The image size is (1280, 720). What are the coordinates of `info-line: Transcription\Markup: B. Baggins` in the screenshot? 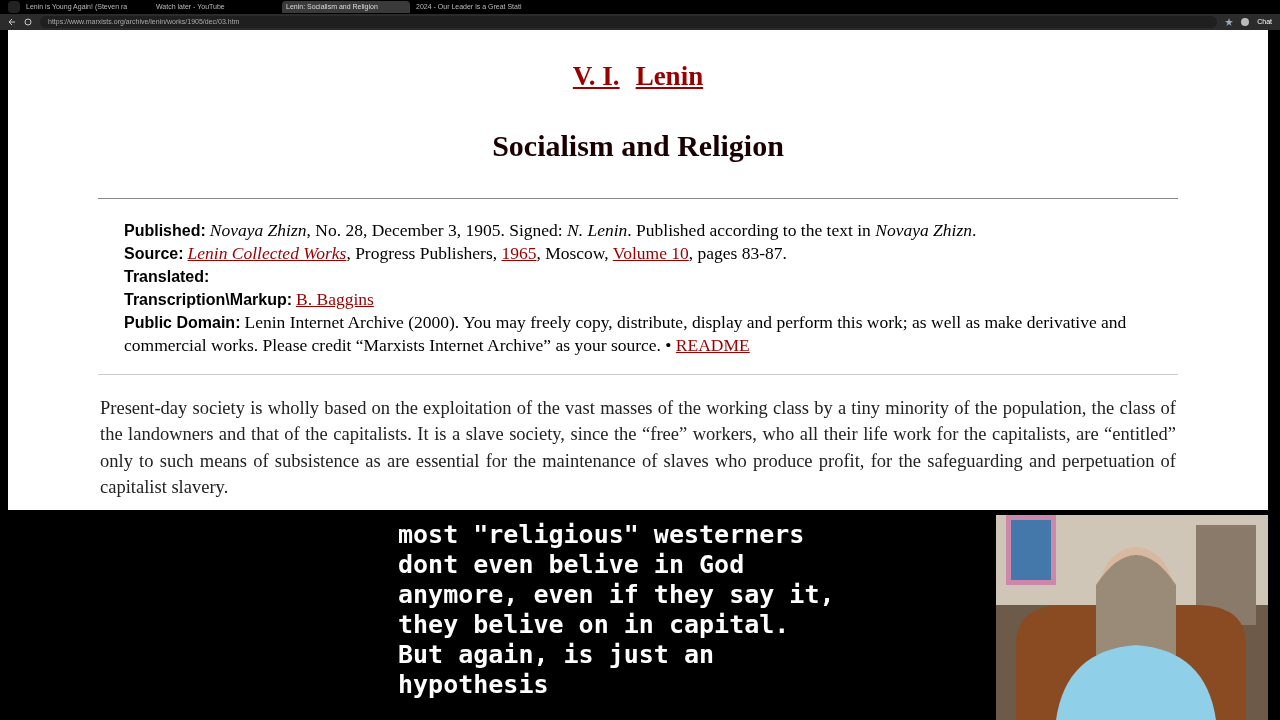 It's located at (249, 299).